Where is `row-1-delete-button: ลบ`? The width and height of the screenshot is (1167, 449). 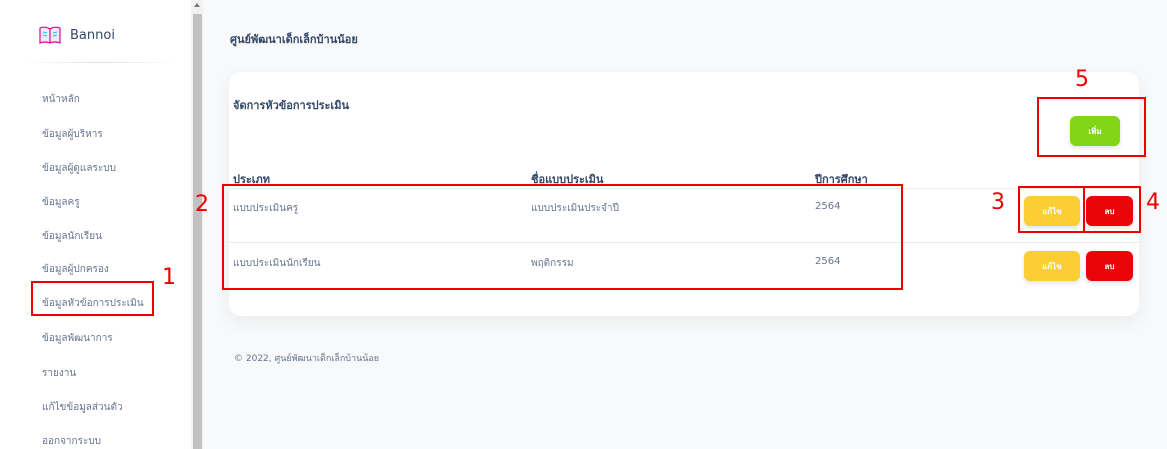 row-1-delete-button: ลบ is located at coordinates (1109, 211).